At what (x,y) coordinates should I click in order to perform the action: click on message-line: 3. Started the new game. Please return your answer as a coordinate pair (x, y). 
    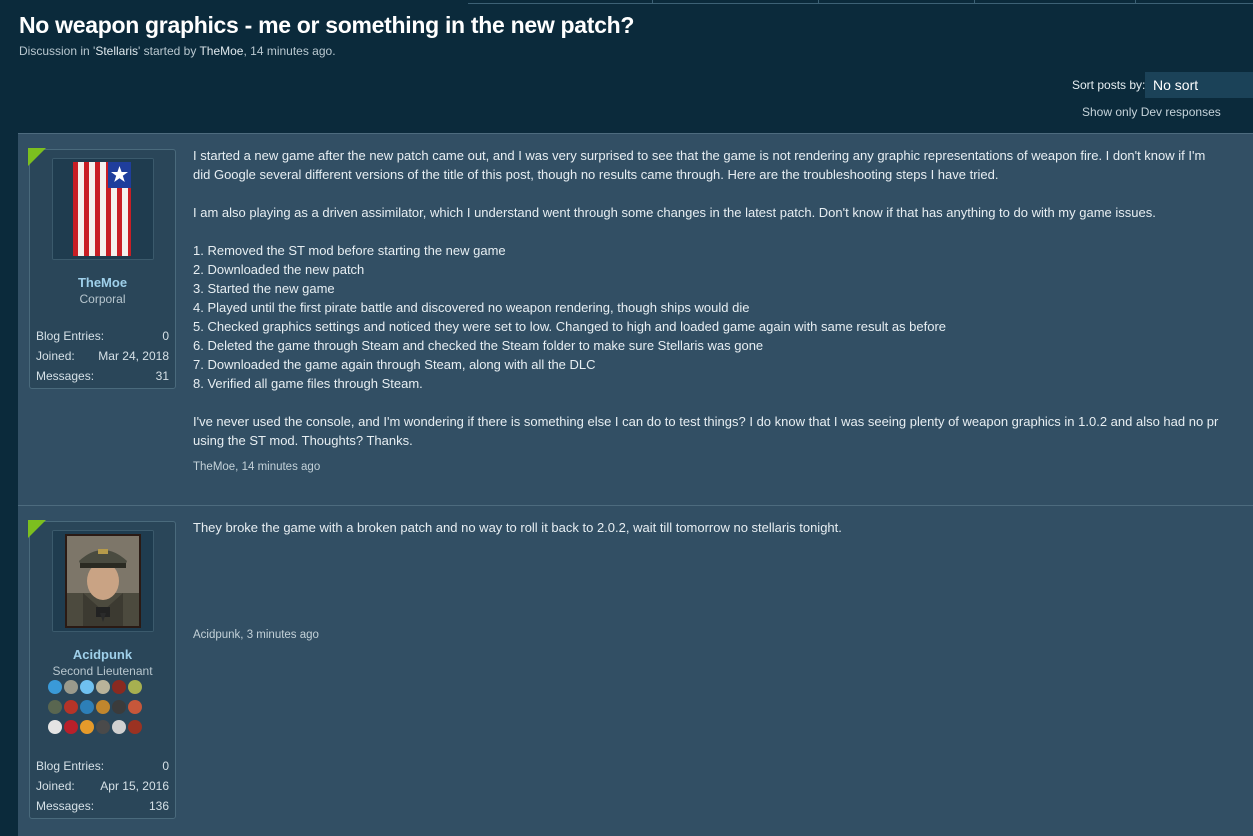
    Looking at the image, I should click on (264, 288).